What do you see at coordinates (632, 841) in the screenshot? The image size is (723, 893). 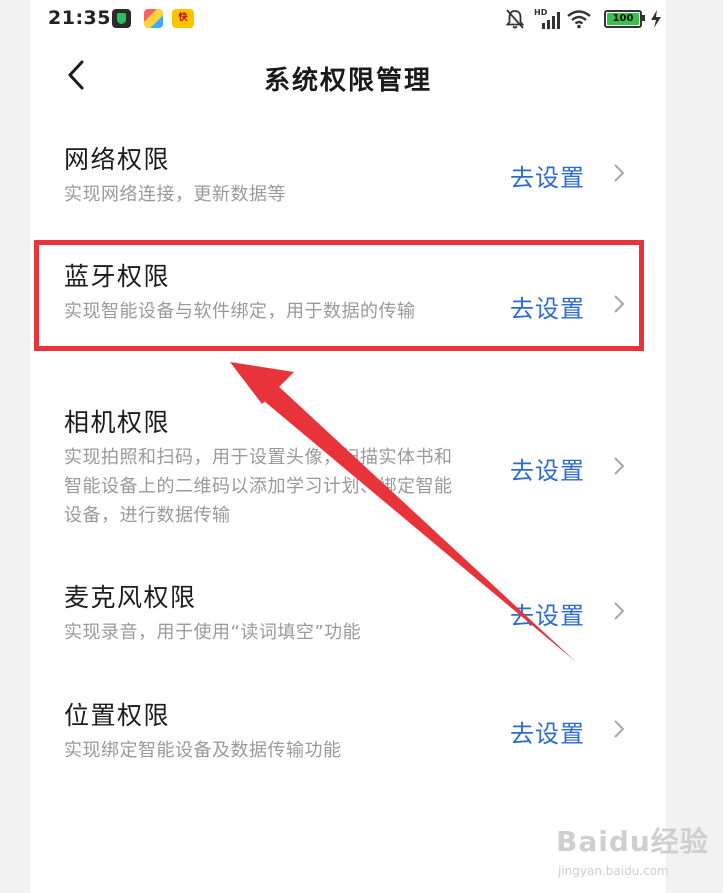 I see `watermark-main: Baidu经验` at bounding box center [632, 841].